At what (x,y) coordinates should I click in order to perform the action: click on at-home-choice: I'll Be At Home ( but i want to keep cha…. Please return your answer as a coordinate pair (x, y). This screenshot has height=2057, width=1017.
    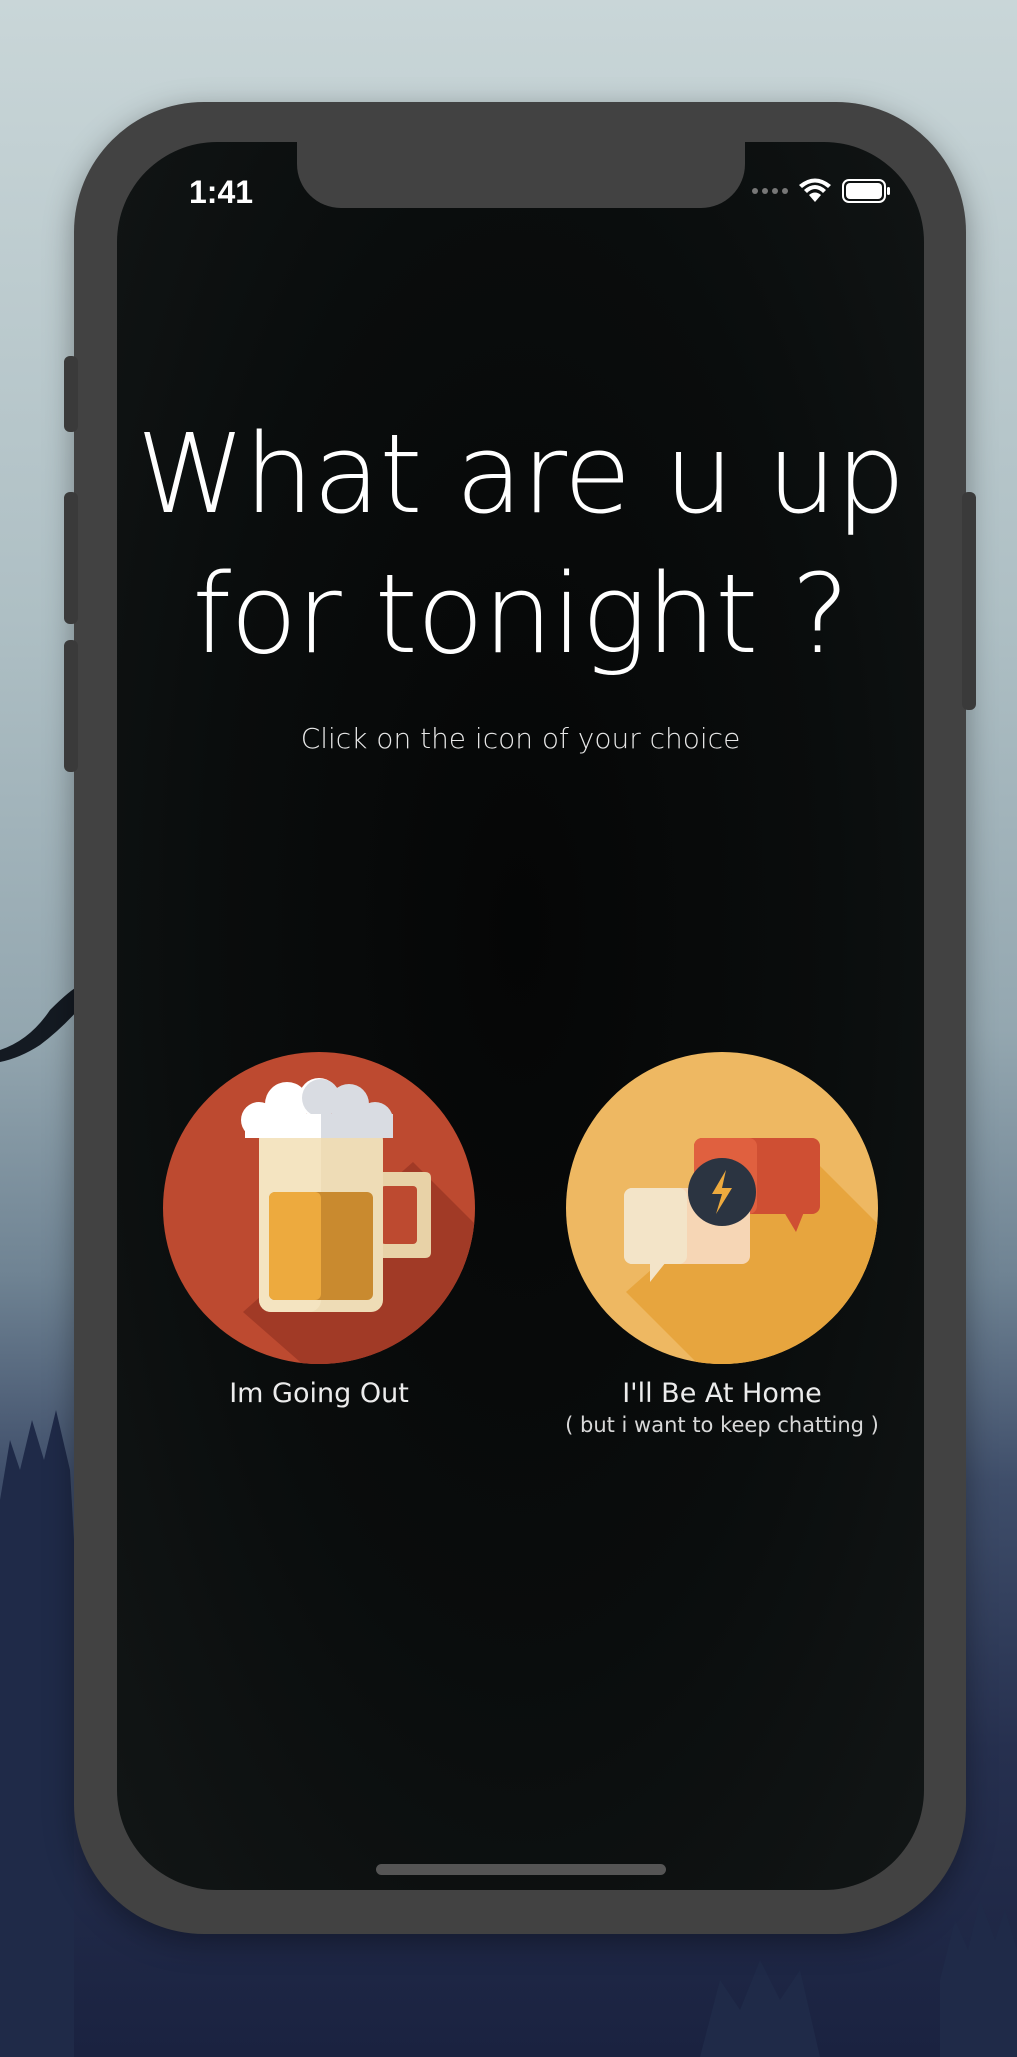
    Looking at the image, I should click on (722, 1244).